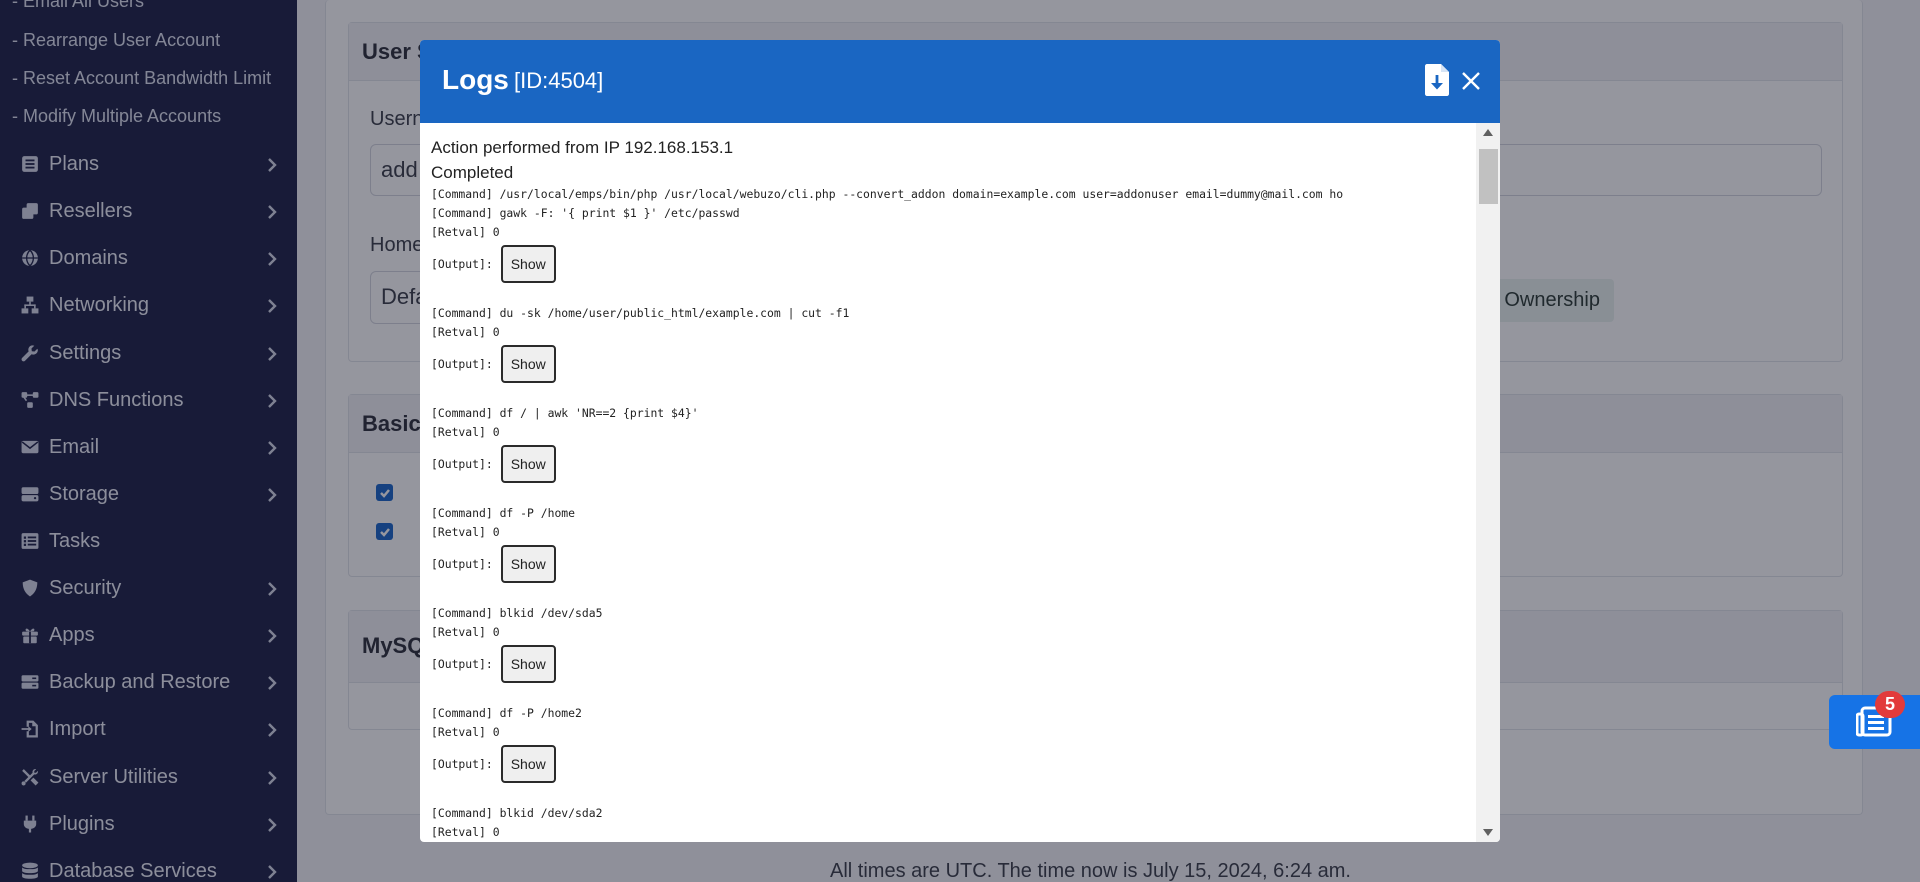 The image size is (1920, 882). I want to click on log-status: Completed, so click(472, 172).